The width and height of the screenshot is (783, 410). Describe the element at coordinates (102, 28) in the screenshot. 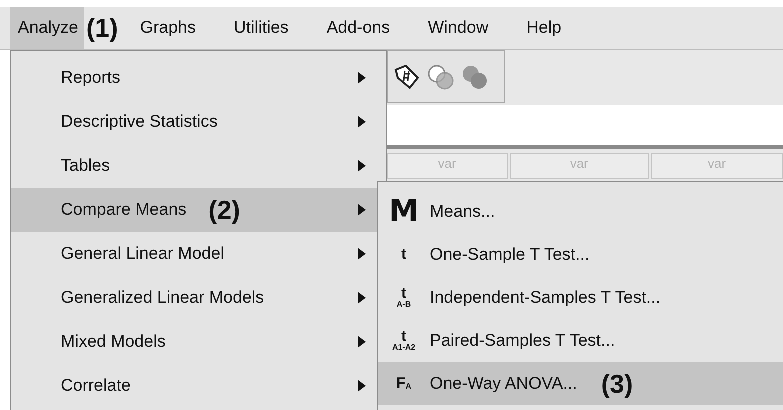

I see `callout-label: (1)` at that location.